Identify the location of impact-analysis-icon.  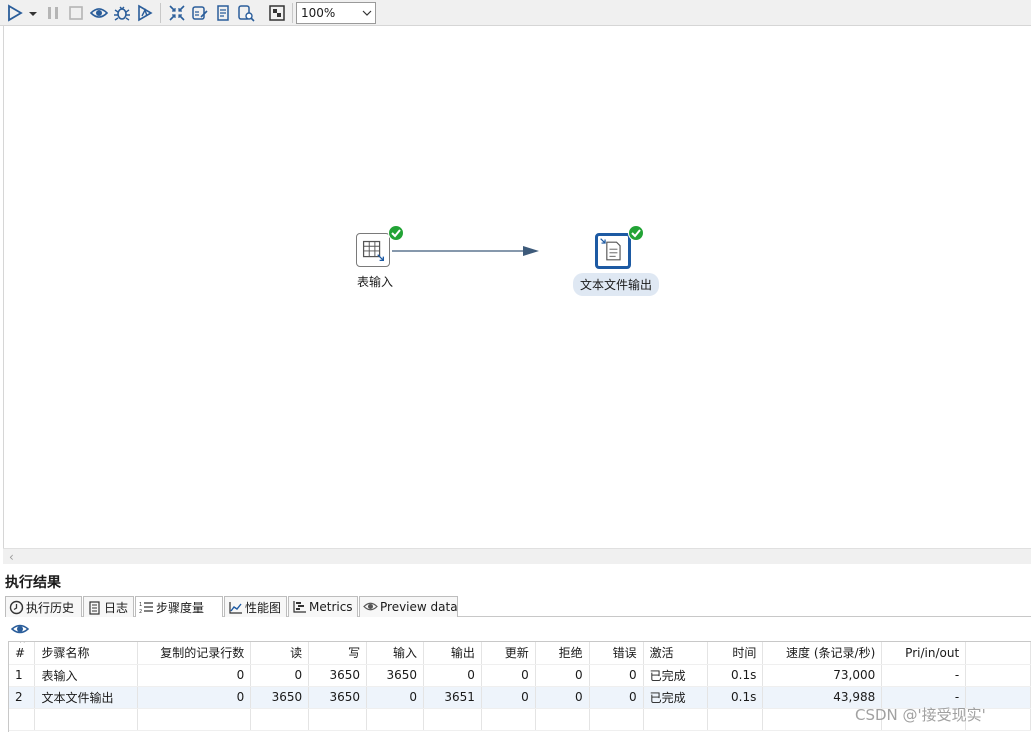
(200, 13).